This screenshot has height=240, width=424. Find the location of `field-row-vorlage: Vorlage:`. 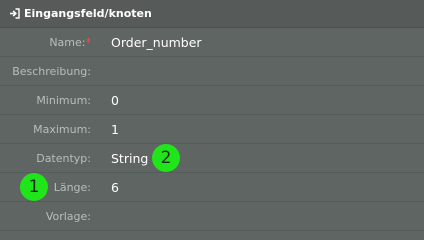

field-row-vorlage: Vorlage: is located at coordinates (212, 217).